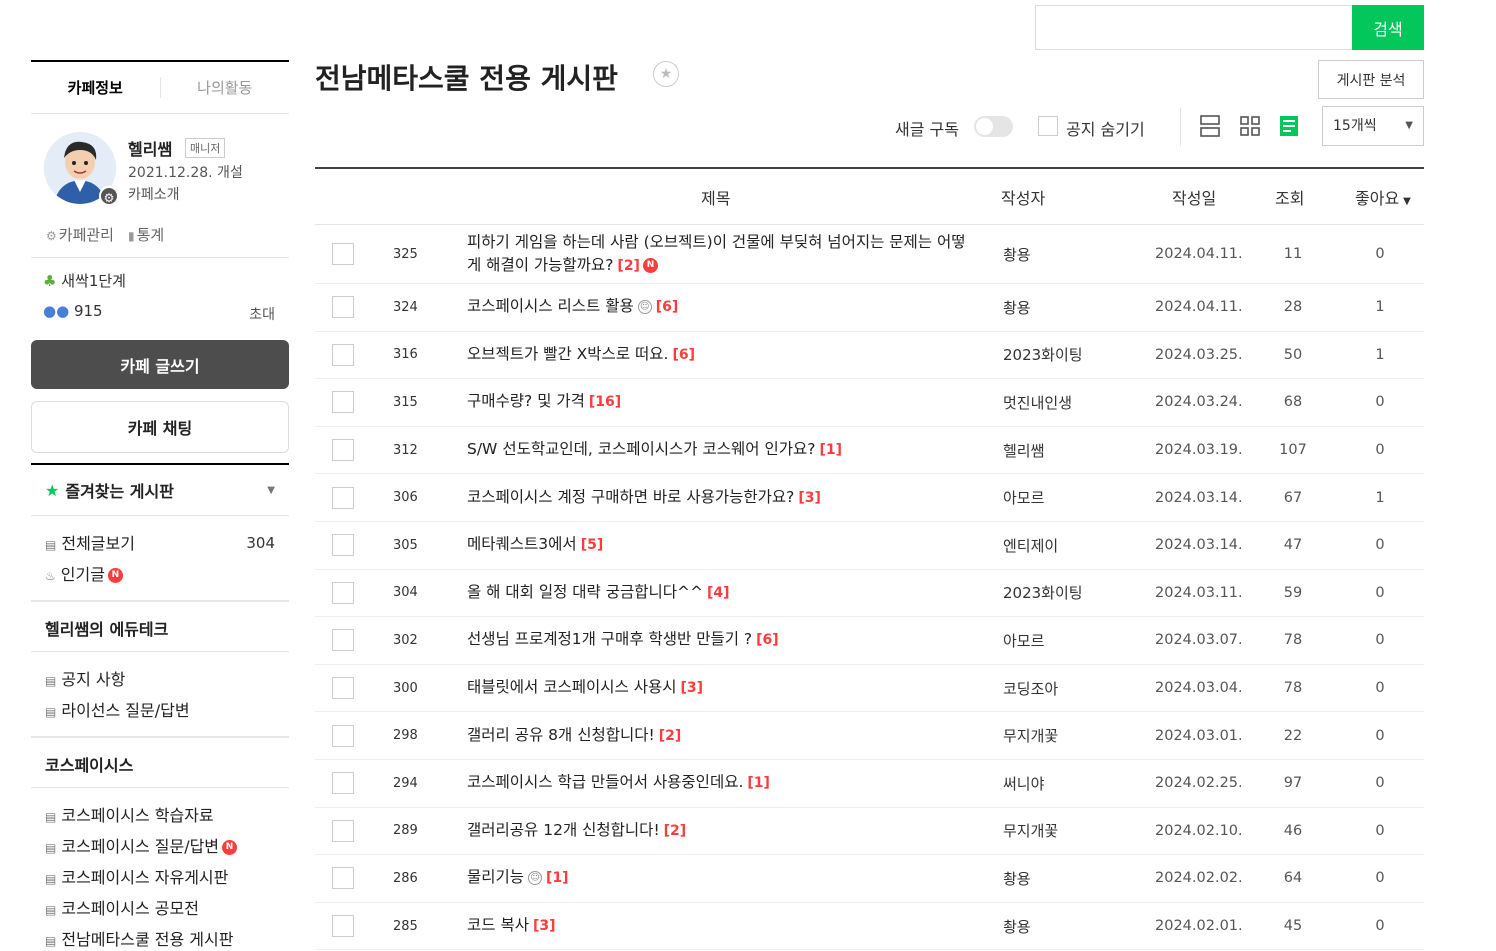  I want to click on table-row: 315 구매수량? 및 가격 [16] 멋진내인생 2024.03.24. 68 0, so click(869, 403).